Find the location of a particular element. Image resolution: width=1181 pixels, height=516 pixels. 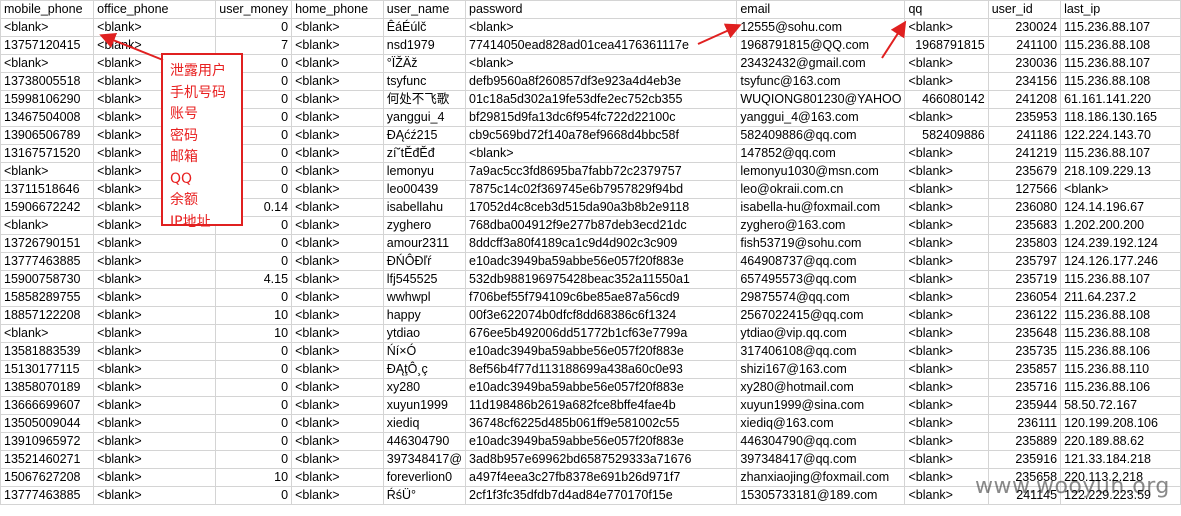

arrow-to-mobile-phone is located at coordinates (131, 47).